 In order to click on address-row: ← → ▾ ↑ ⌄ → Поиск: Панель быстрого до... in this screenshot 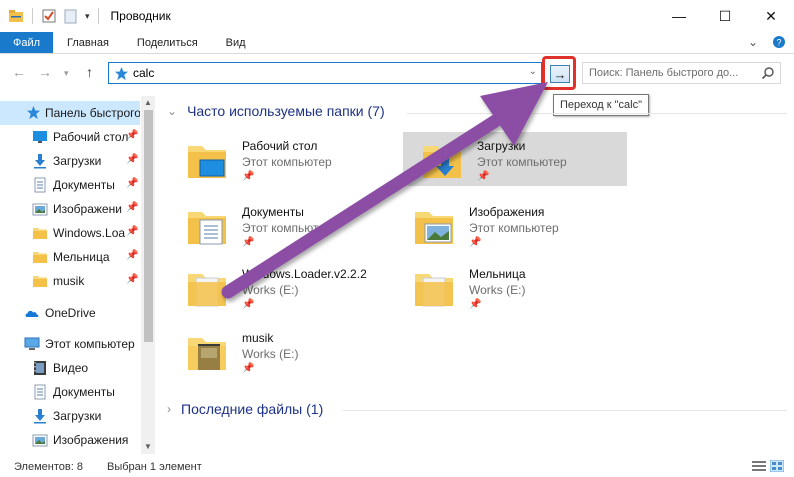, I will do `click(397, 73)`.